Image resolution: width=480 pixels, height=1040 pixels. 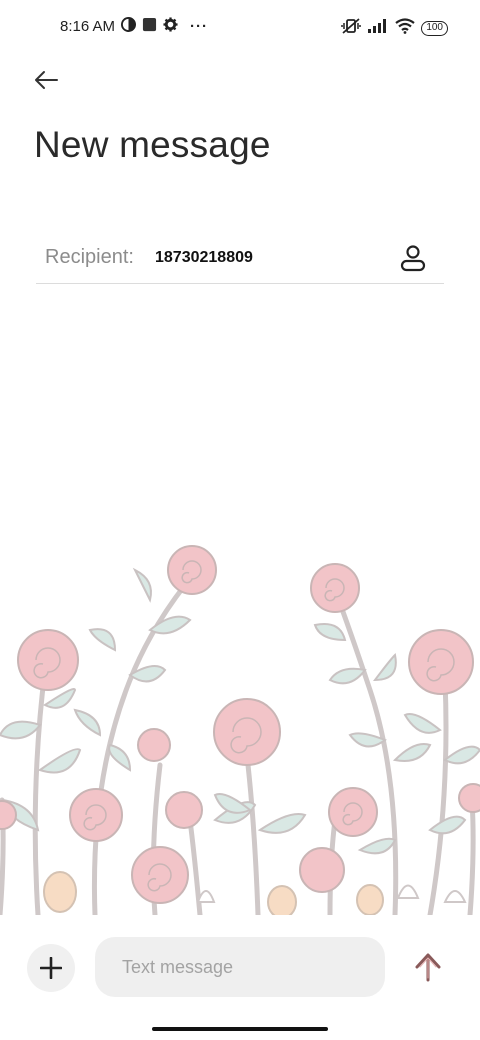 What do you see at coordinates (240, 967) in the screenshot?
I see `message-input` at bounding box center [240, 967].